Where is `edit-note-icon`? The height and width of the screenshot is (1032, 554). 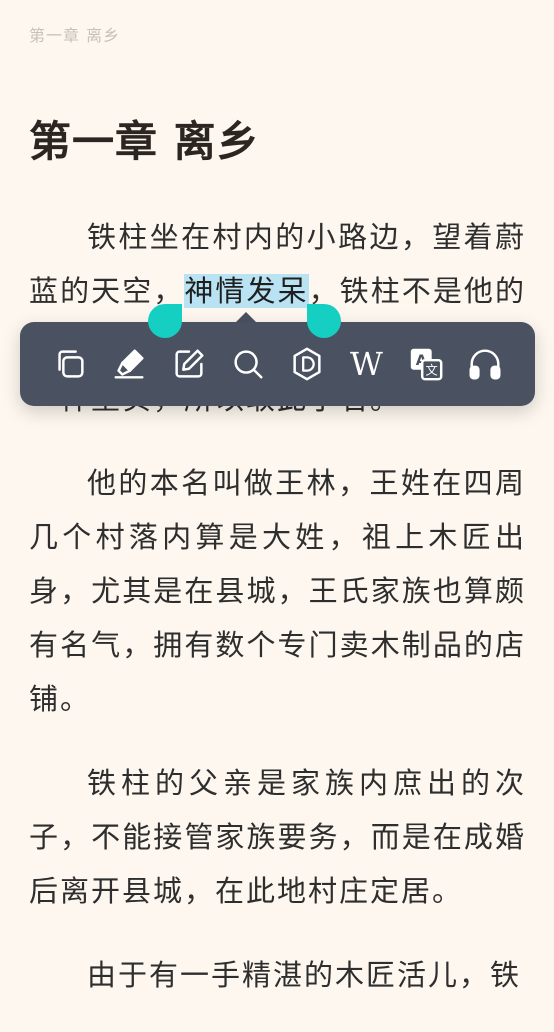 edit-note-icon is located at coordinates (189, 363).